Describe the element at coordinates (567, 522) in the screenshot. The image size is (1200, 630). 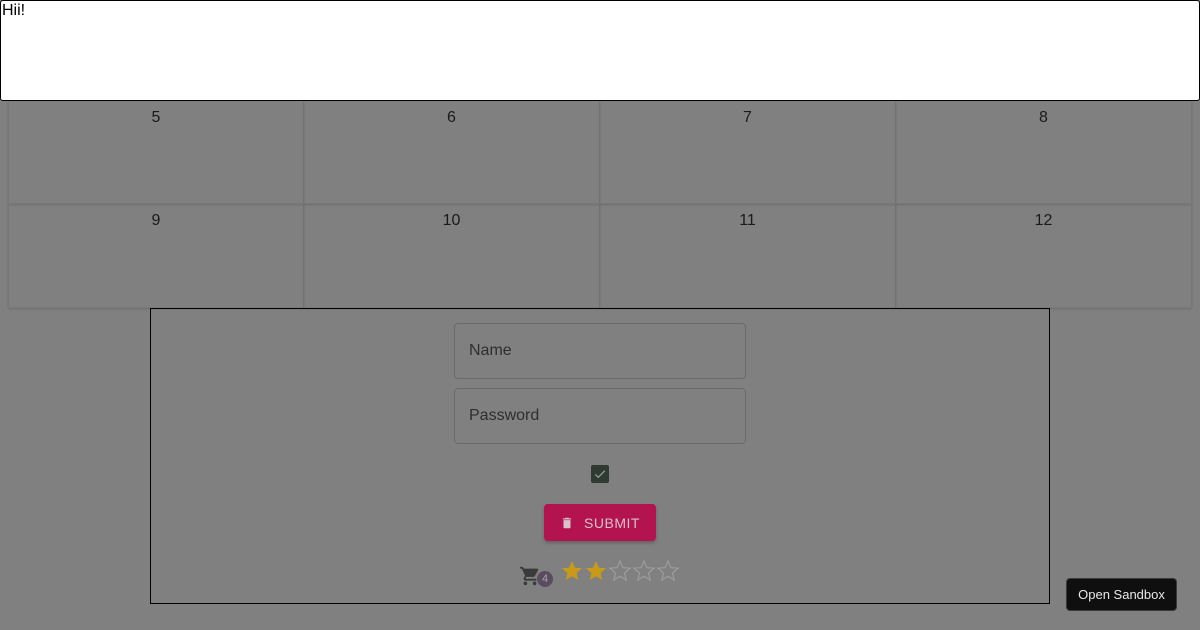
I see `trash-icon` at that location.